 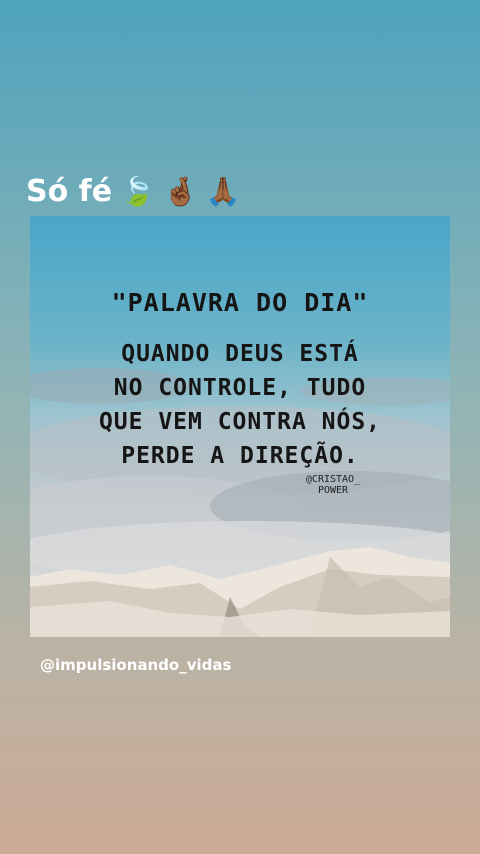 What do you see at coordinates (333, 479) in the screenshot?
I see `credit-line: @CRISTAO_` at bounding box center [333, 479].